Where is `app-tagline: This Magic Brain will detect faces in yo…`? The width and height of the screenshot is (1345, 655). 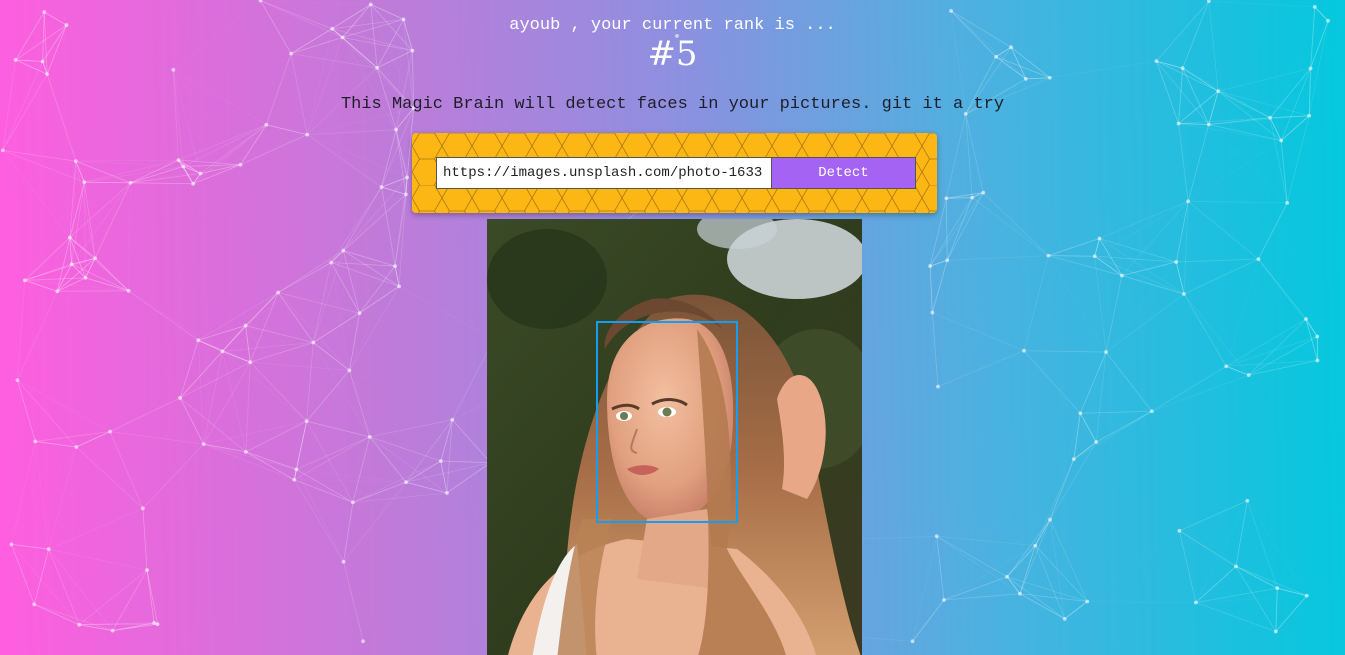
app-tagline: This Magic Brain will detect faces in yo… is located at coordinates (672, 104).